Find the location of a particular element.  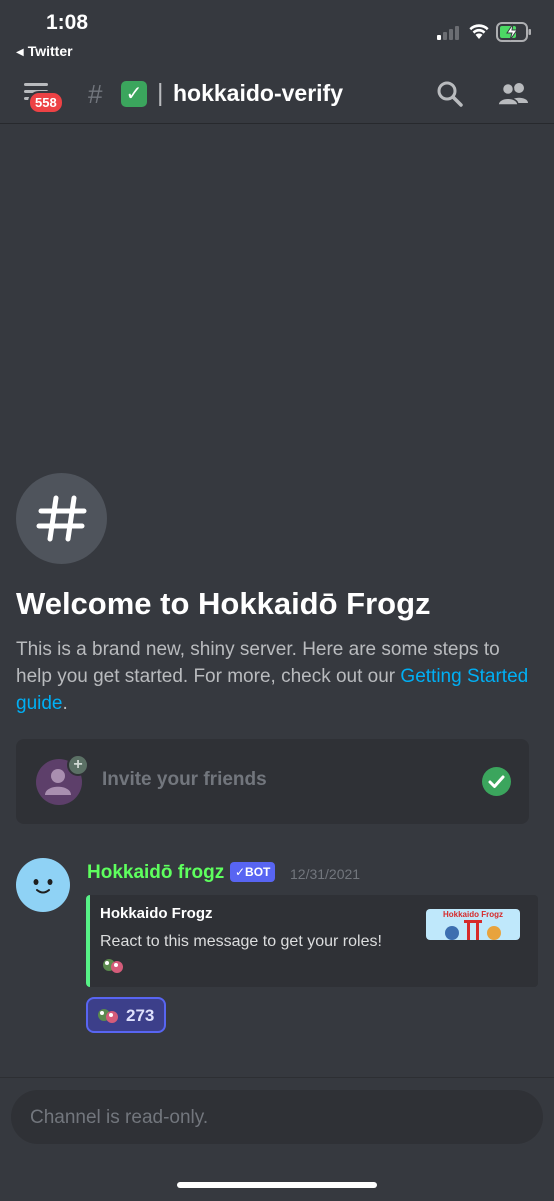

welcome-description-end: . is located at coordinates (65, 703).